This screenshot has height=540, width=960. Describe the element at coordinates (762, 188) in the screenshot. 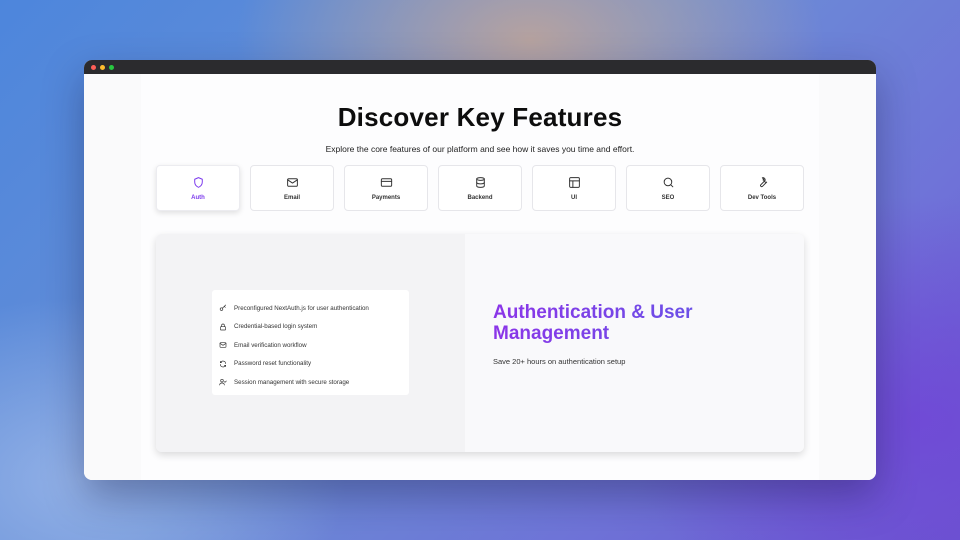

I see `tab-dev-tools: Dev Tools` at that location.